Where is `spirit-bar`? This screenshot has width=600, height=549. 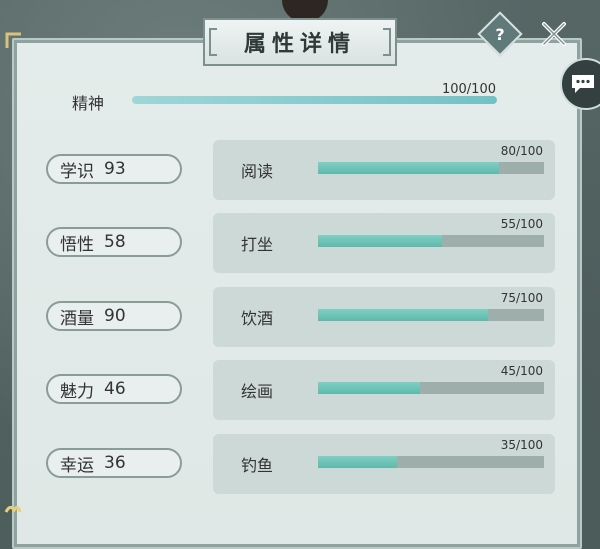
spirit-bar is located at coordinates (314, 100).